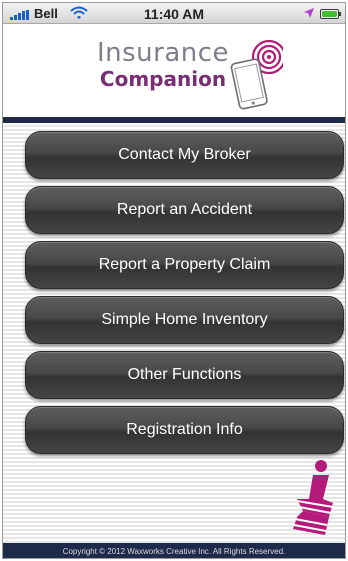 This screenshot has height=561, width=348. I want to click on phone-signal-icon, so click(256, 74).